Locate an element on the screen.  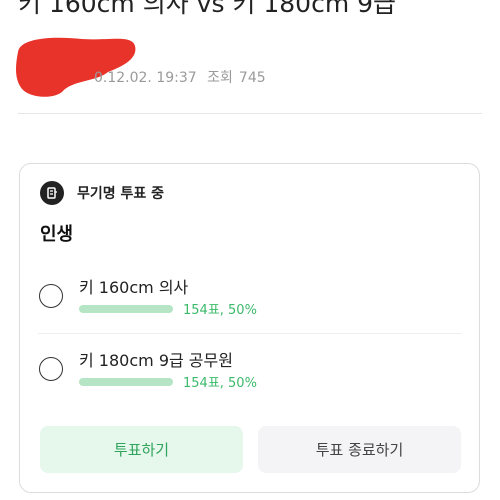
post-date: 0.12.02. 19:37 is located at coordinates (145, 78).